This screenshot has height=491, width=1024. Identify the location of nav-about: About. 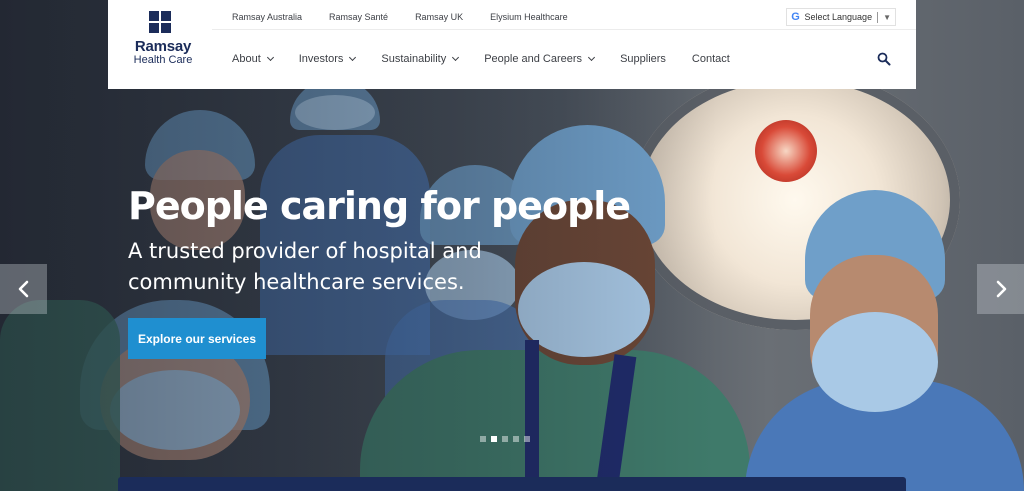
(253, 59).